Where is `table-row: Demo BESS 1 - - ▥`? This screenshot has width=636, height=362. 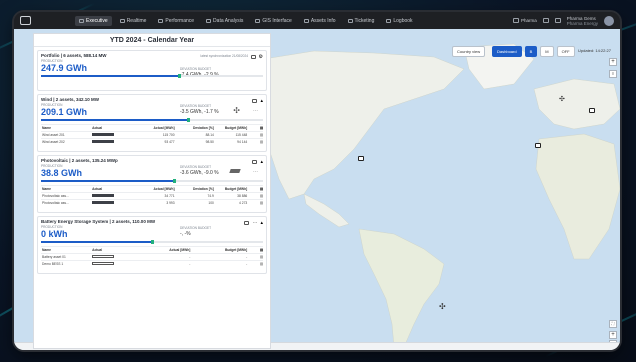
table-row: Demo BESS 1 - - ▥ is located at coordinates (152, 263).